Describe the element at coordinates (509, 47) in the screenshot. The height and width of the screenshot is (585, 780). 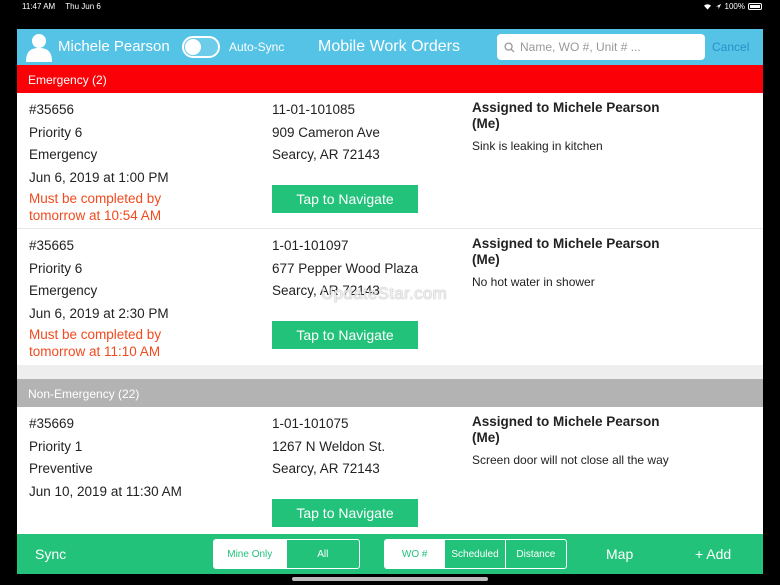
I see `search-icon` at that location.